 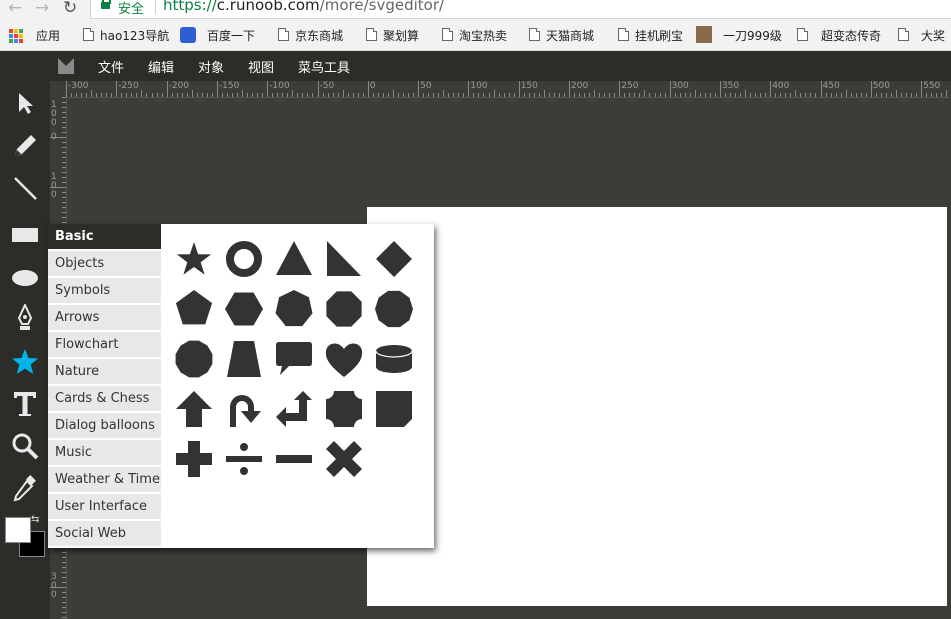 I want to click on shape-arrow-up-icon, so click(x=194, y=409).